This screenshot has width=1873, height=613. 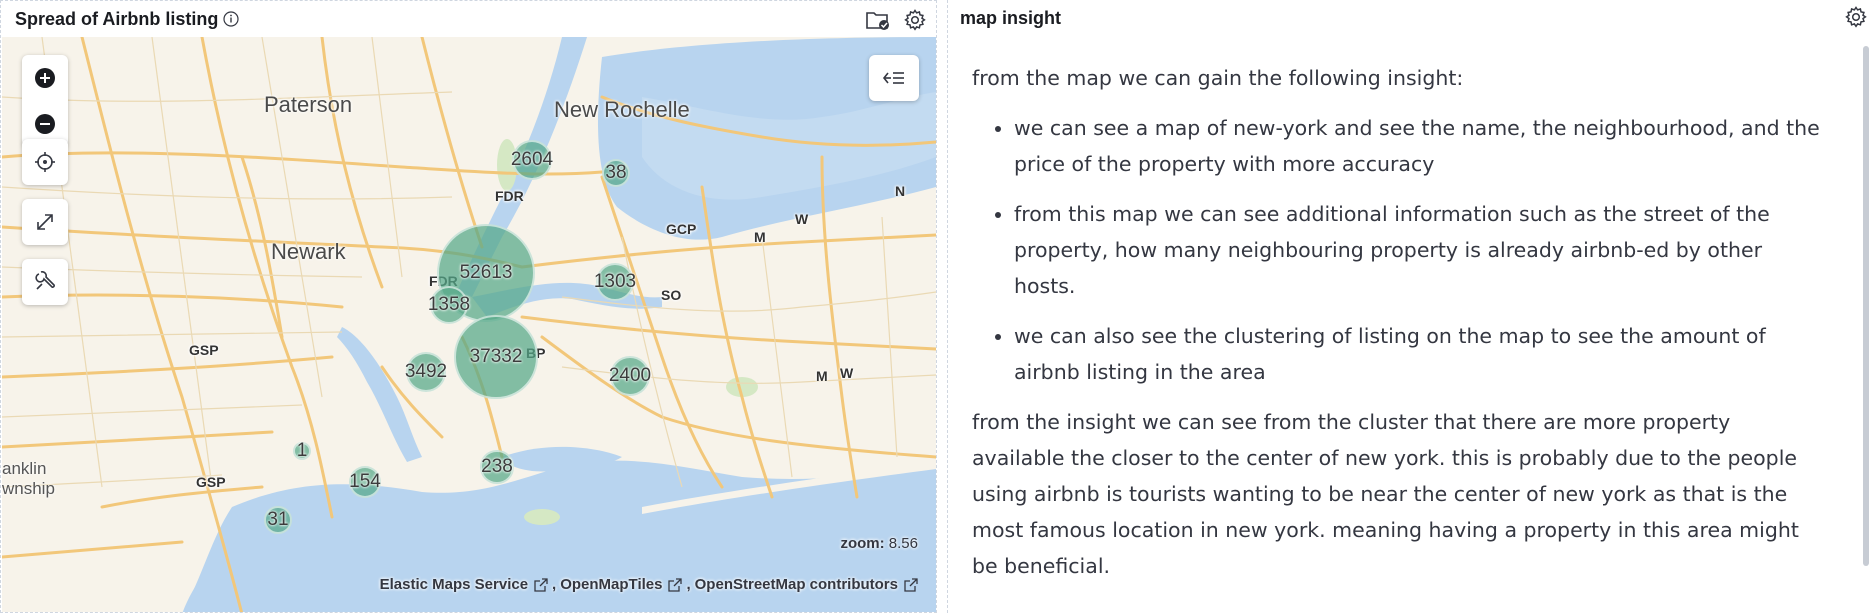 What do you see at coordinates (468, 19) in the screenshot?
I see `map-panel-header: Spread of Airbnb listing` at bounding box center [468, 19].